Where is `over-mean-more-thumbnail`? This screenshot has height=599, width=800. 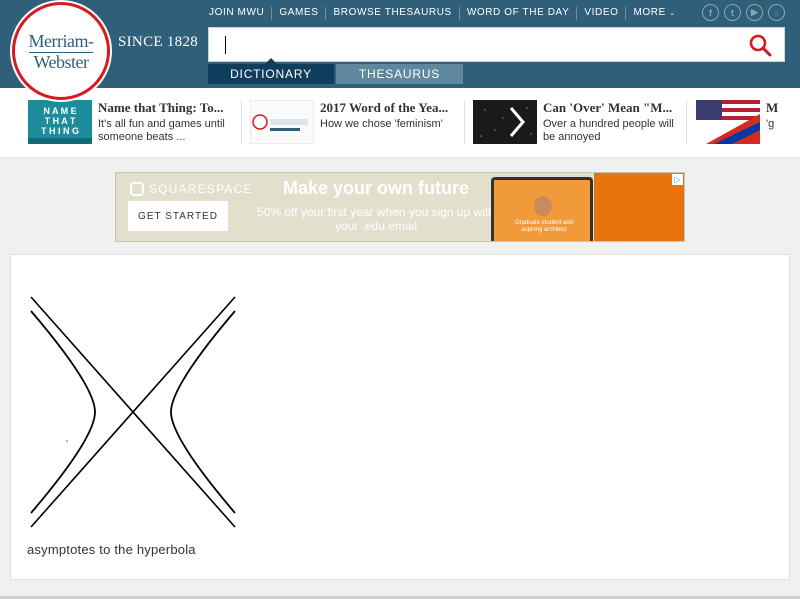 over-mean-more-thumbnail is located at coordinates (505, 122).